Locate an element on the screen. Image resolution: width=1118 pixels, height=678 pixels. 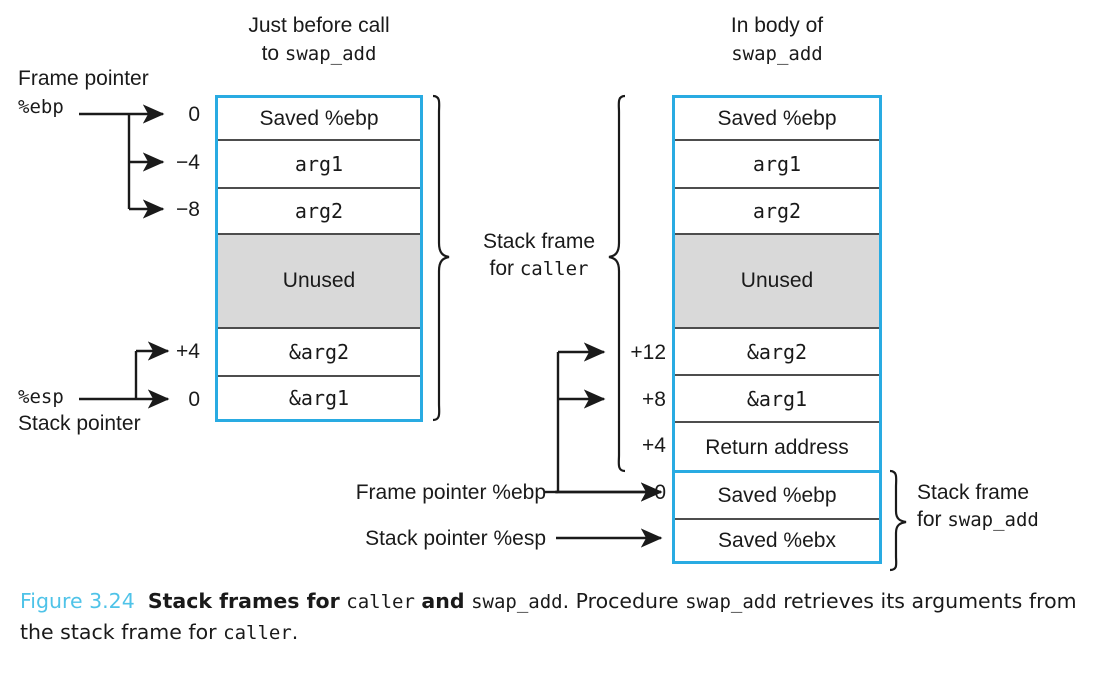
left-cell-unused: Unused is located at coordinates (319, 282).